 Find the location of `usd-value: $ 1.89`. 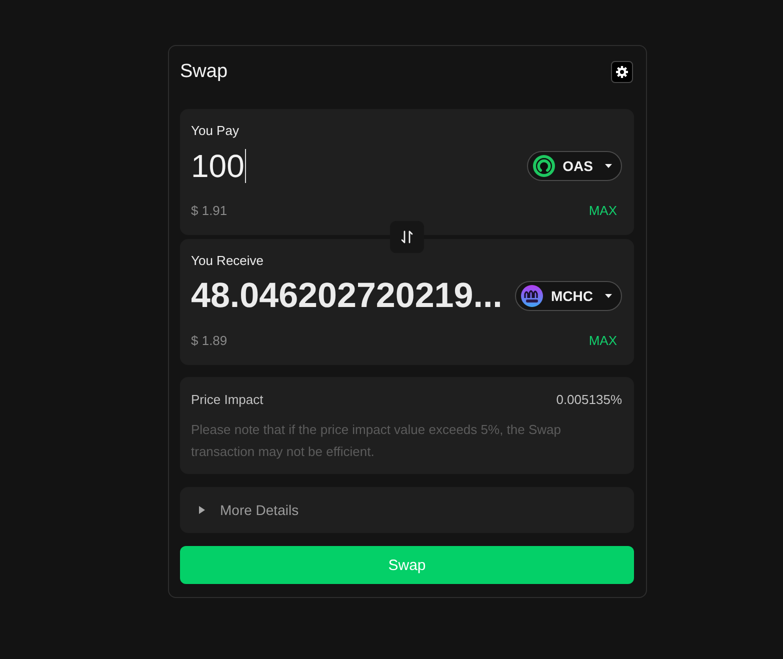

usd-value: $ 1.89 is located at coordinates (209, 341).